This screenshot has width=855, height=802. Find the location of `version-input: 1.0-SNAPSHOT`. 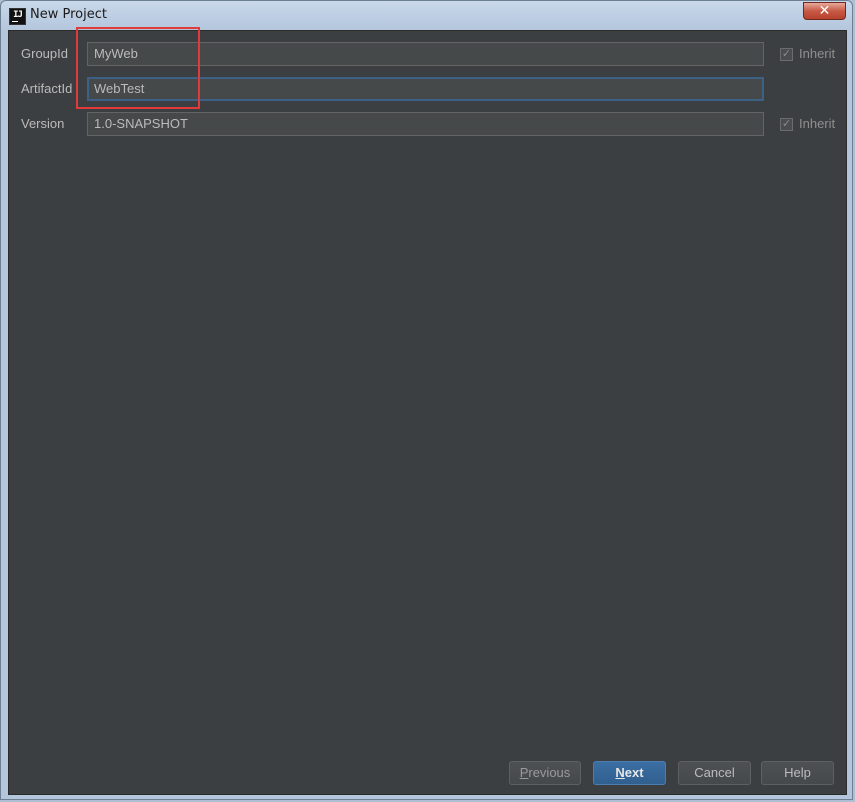

version-input: 1.0-SNAPSHOT is located at coordinates (425, 124).